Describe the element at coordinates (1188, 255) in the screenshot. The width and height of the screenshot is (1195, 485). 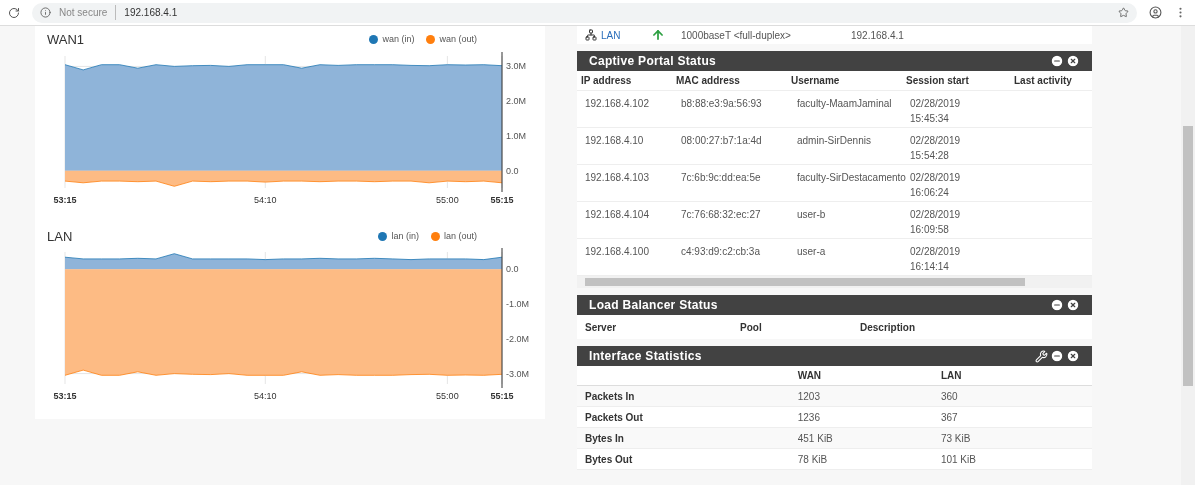
I see `vertical-scrollbar` at that location.